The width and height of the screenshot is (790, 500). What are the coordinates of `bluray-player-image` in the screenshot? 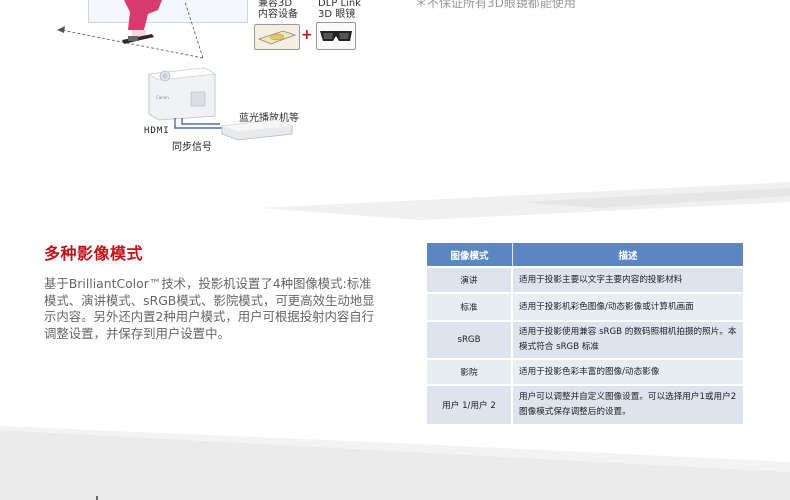 It's located at (257, 130).